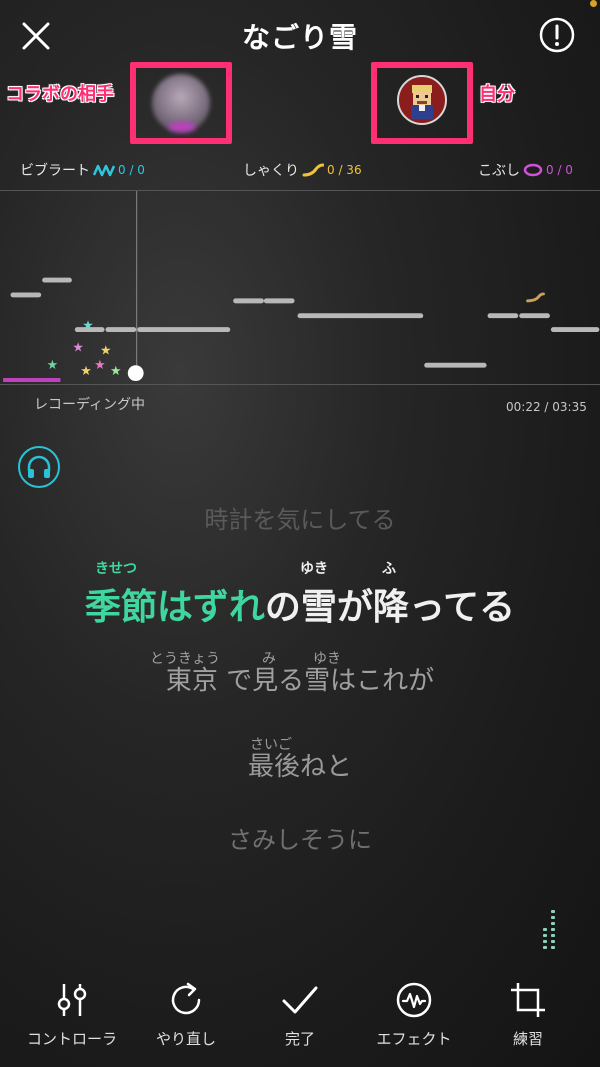  What do you see at coordinates (299, 1039) in the screenshot?
I see `done-label: 完了` at bounding box center [299, 1039].